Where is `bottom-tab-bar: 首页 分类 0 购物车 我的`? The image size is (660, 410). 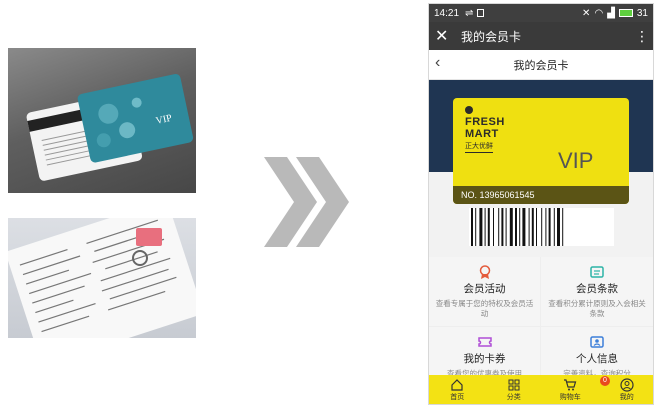
bottom-tab-bar: 首页 分类 0 购物车 我的 is located at coordinates (541, 389).